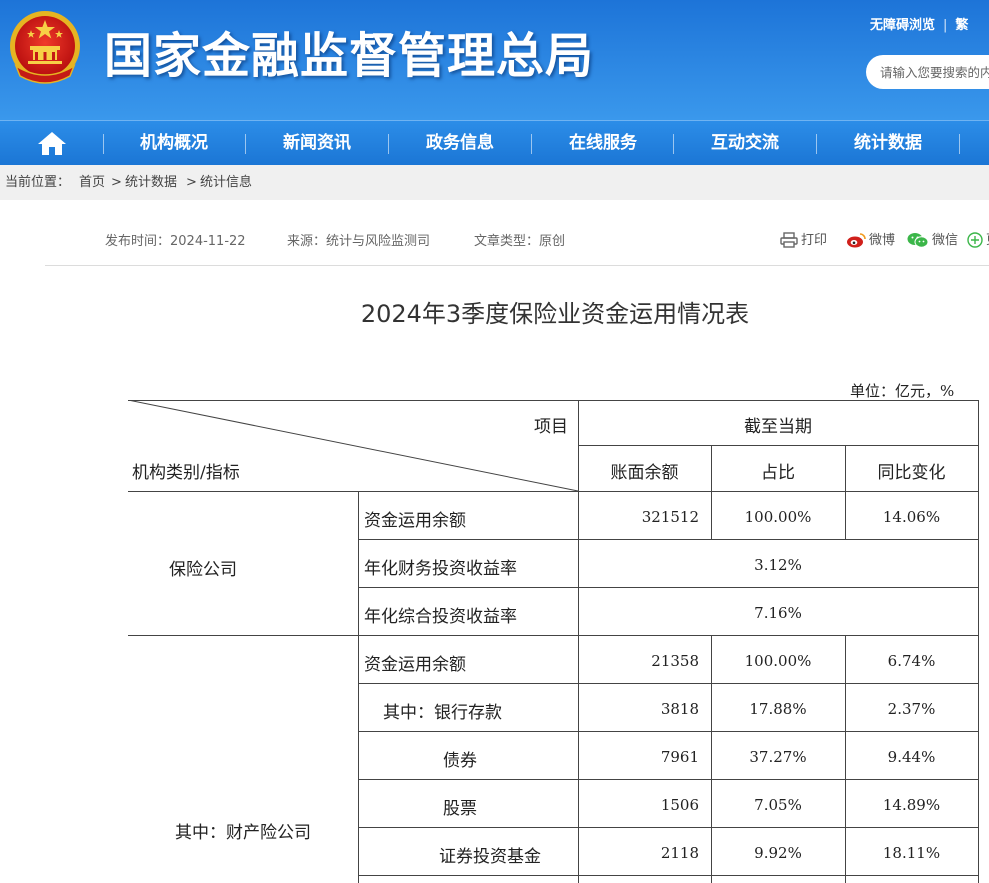  I want to click on share-value: 9.92%, so click(778, 853).